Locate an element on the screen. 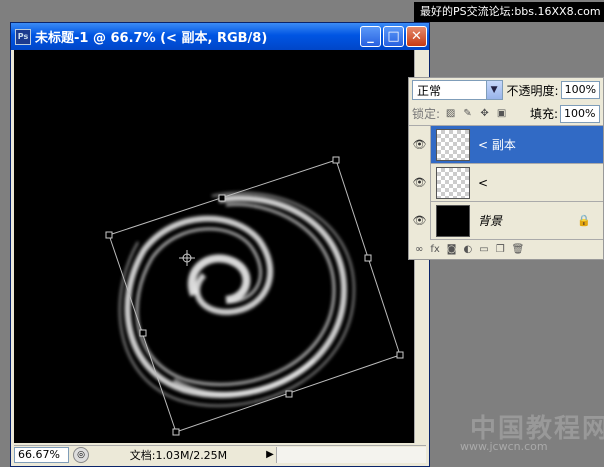  document-info: 文档:1.03M/2.25M is located at coordinates (178, 455).